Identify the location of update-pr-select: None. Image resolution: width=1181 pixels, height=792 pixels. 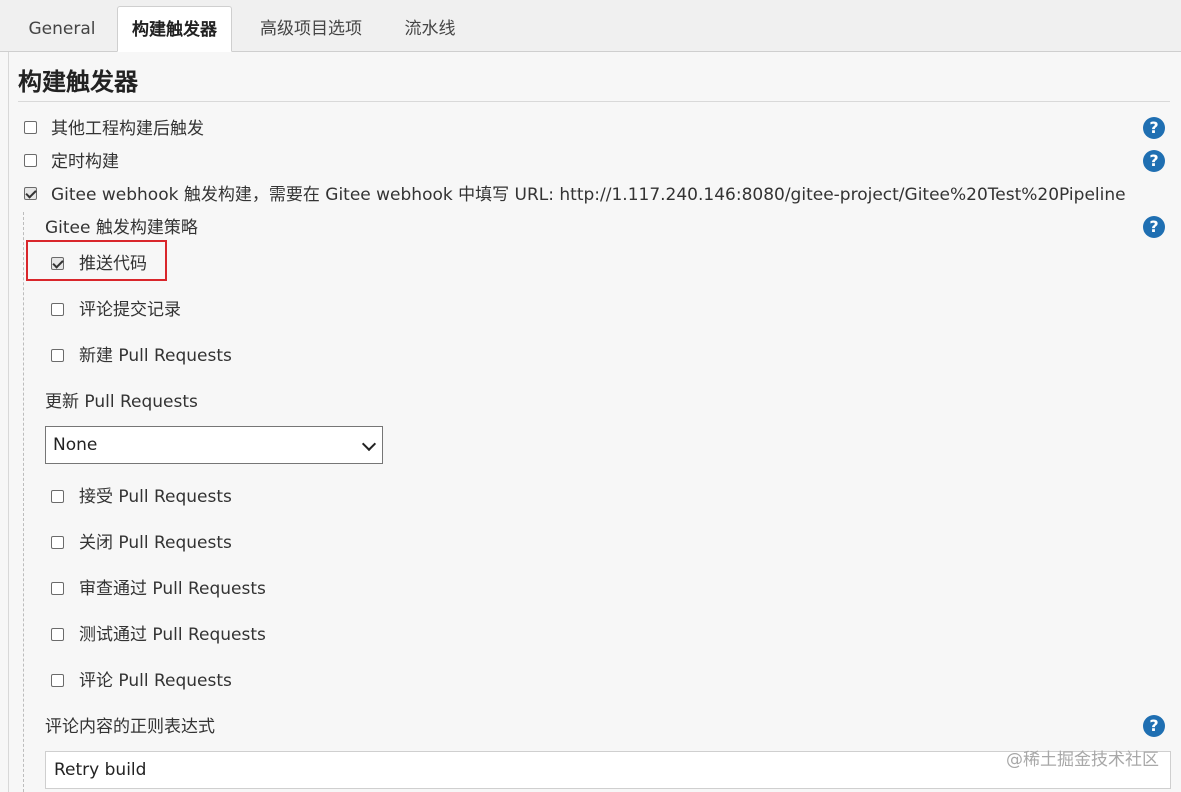
(214, 445).